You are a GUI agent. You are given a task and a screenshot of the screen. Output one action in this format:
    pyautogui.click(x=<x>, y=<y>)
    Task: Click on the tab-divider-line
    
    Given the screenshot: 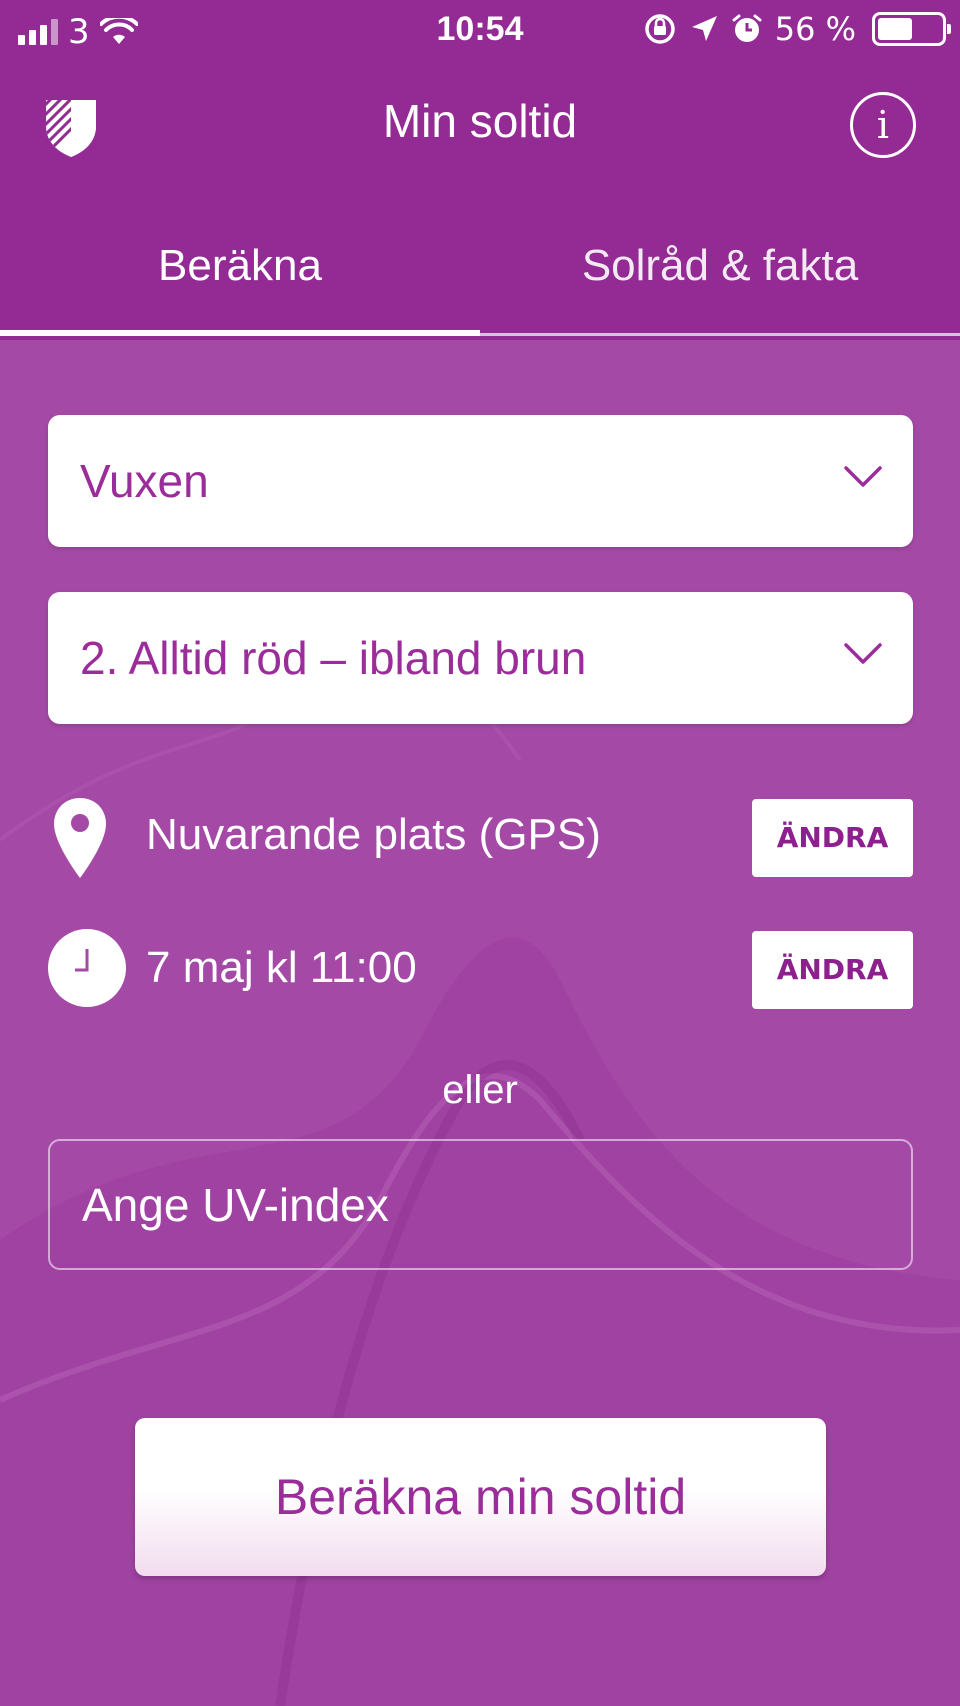 What is the action you would take?
    pyautogui.click(x=720, y=334)
    